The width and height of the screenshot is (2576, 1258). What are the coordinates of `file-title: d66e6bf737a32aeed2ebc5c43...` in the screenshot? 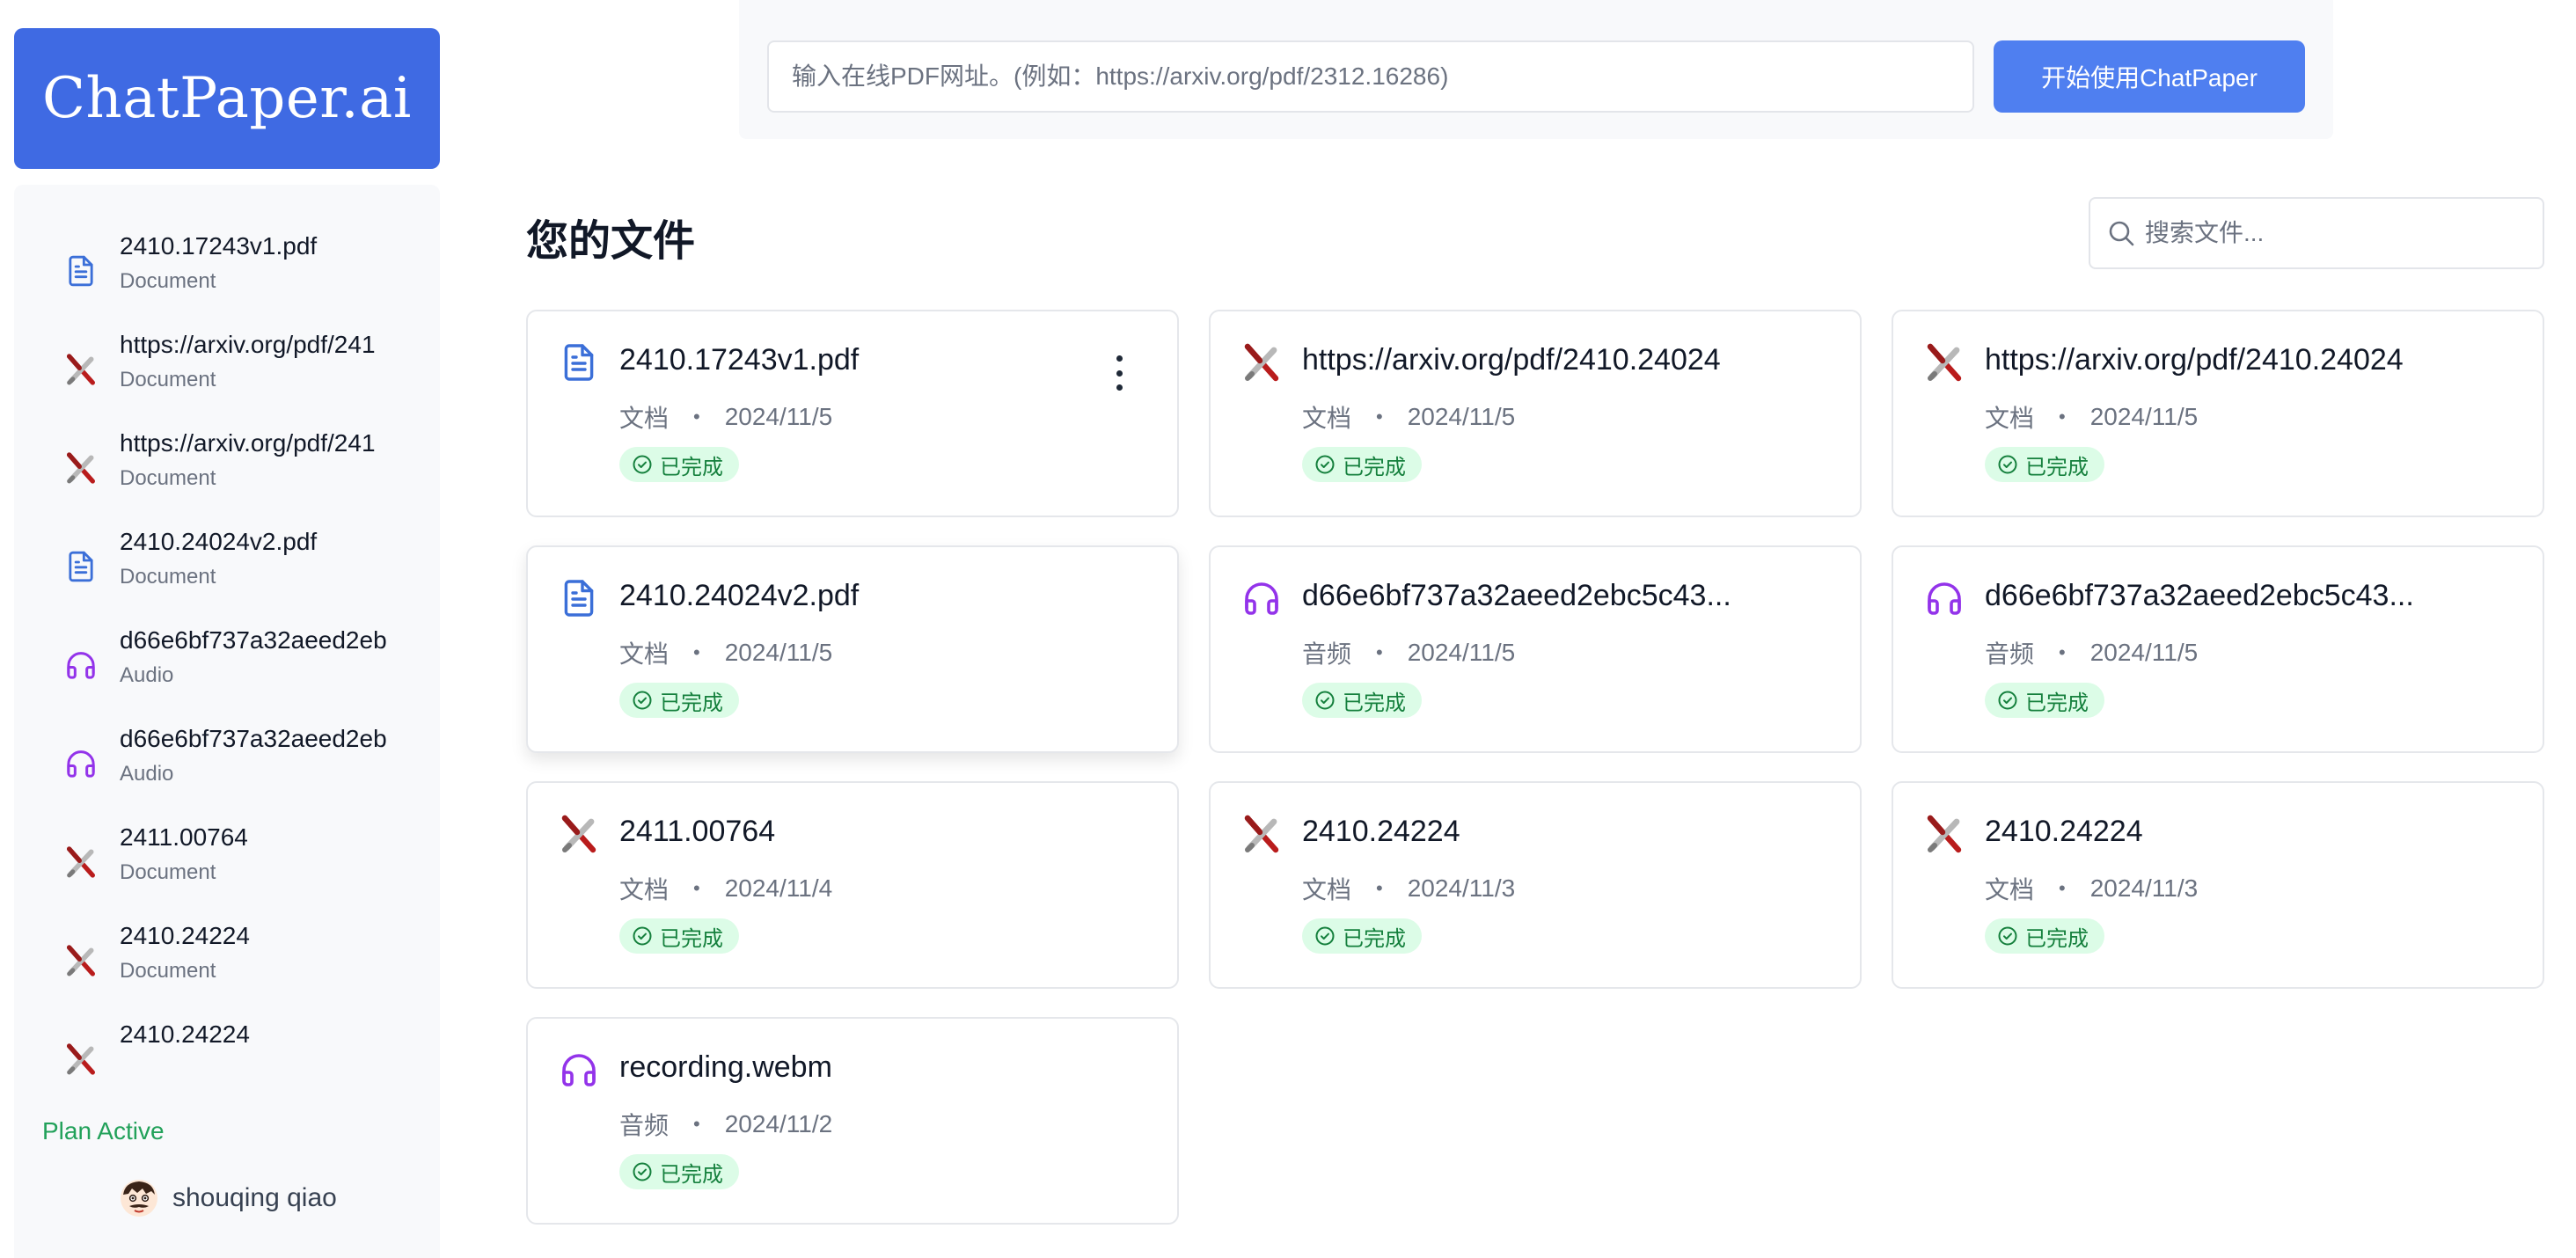 It's located at (1516, 596).